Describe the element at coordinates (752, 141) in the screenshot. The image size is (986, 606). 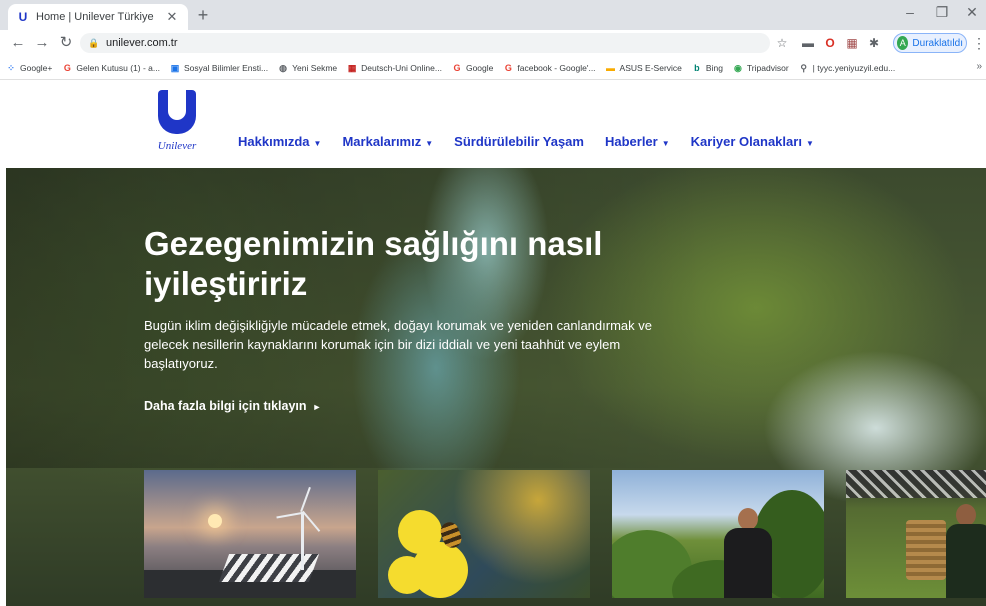
I see `nav-item: Kariyer Olanakları ▼` at that location.